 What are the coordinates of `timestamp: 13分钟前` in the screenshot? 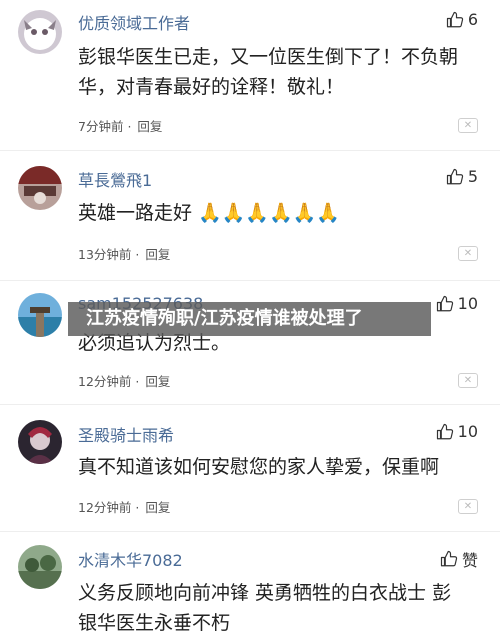 It's located at (105, 254).